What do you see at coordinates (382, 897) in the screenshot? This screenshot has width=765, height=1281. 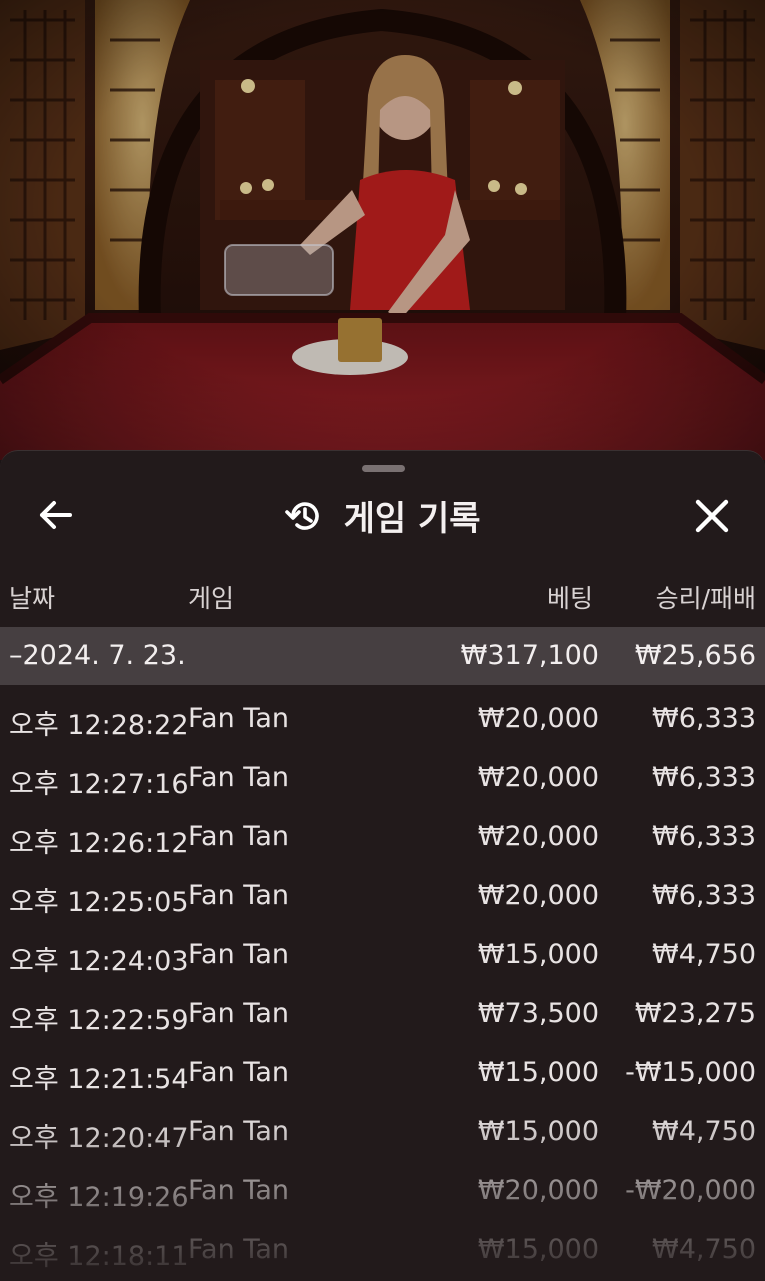 I see `table-row: 오후 12:25:05 Fan Tan ₩20,000 ₩6,333` at bounding box center [382, 897].